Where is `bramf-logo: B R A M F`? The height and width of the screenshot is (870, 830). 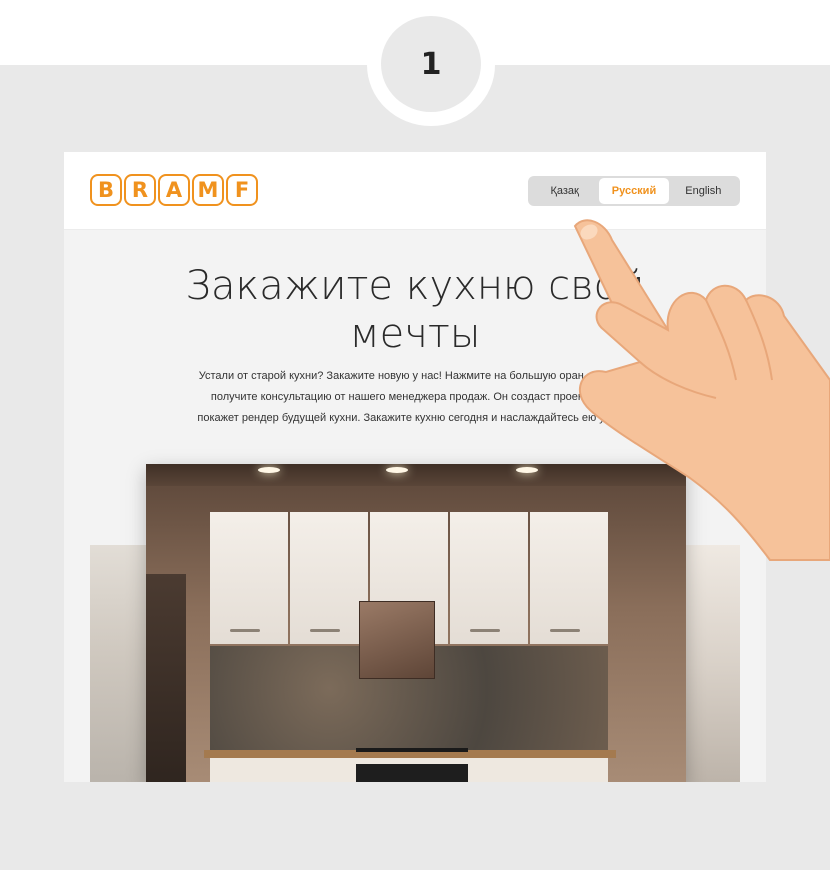 bramf-logo: B R A M F is located at coordinates (174, 190).